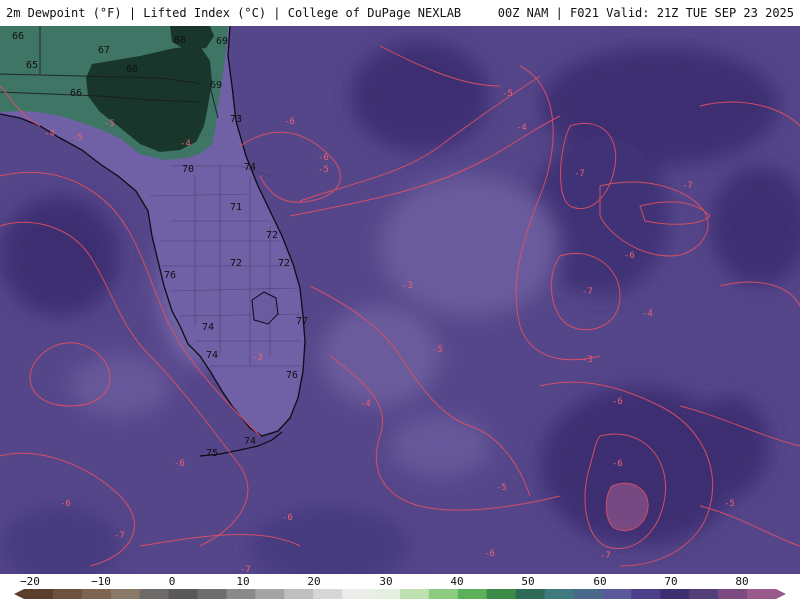  Describe the element at coordinates (172, 581) in the screenshot. I see `colorbar-tick-label: 0` at that location.